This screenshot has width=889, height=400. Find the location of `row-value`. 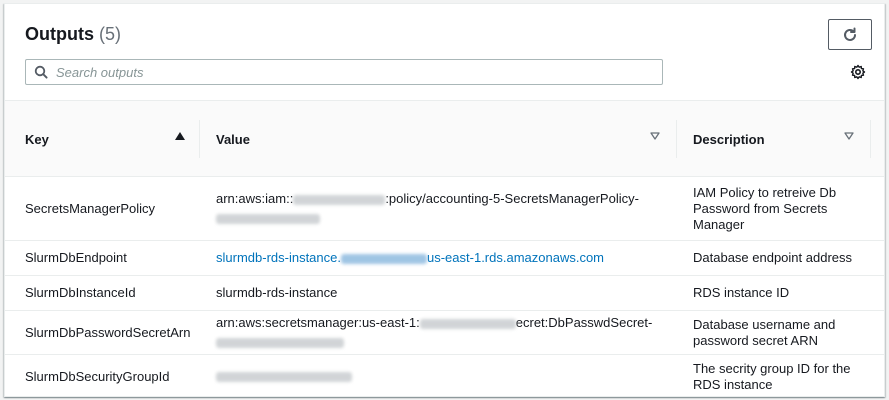

row-value is located at coordinates (443, 375).